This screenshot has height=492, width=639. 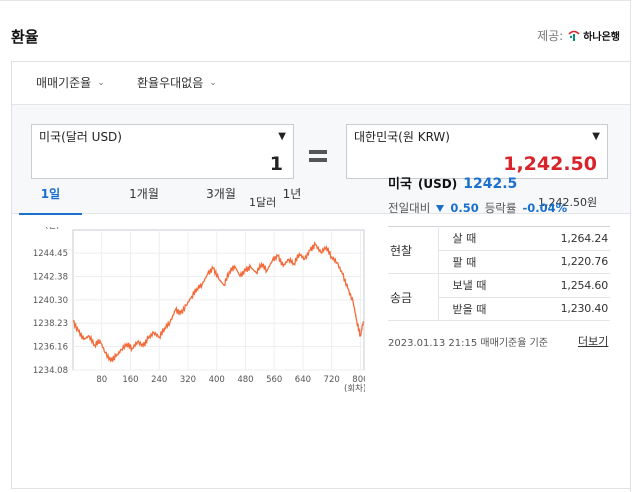 What do you see at coordinates (101, 380) in the screenshot?
I see `x-tick-label: 80` at bounding box center [101, 380].